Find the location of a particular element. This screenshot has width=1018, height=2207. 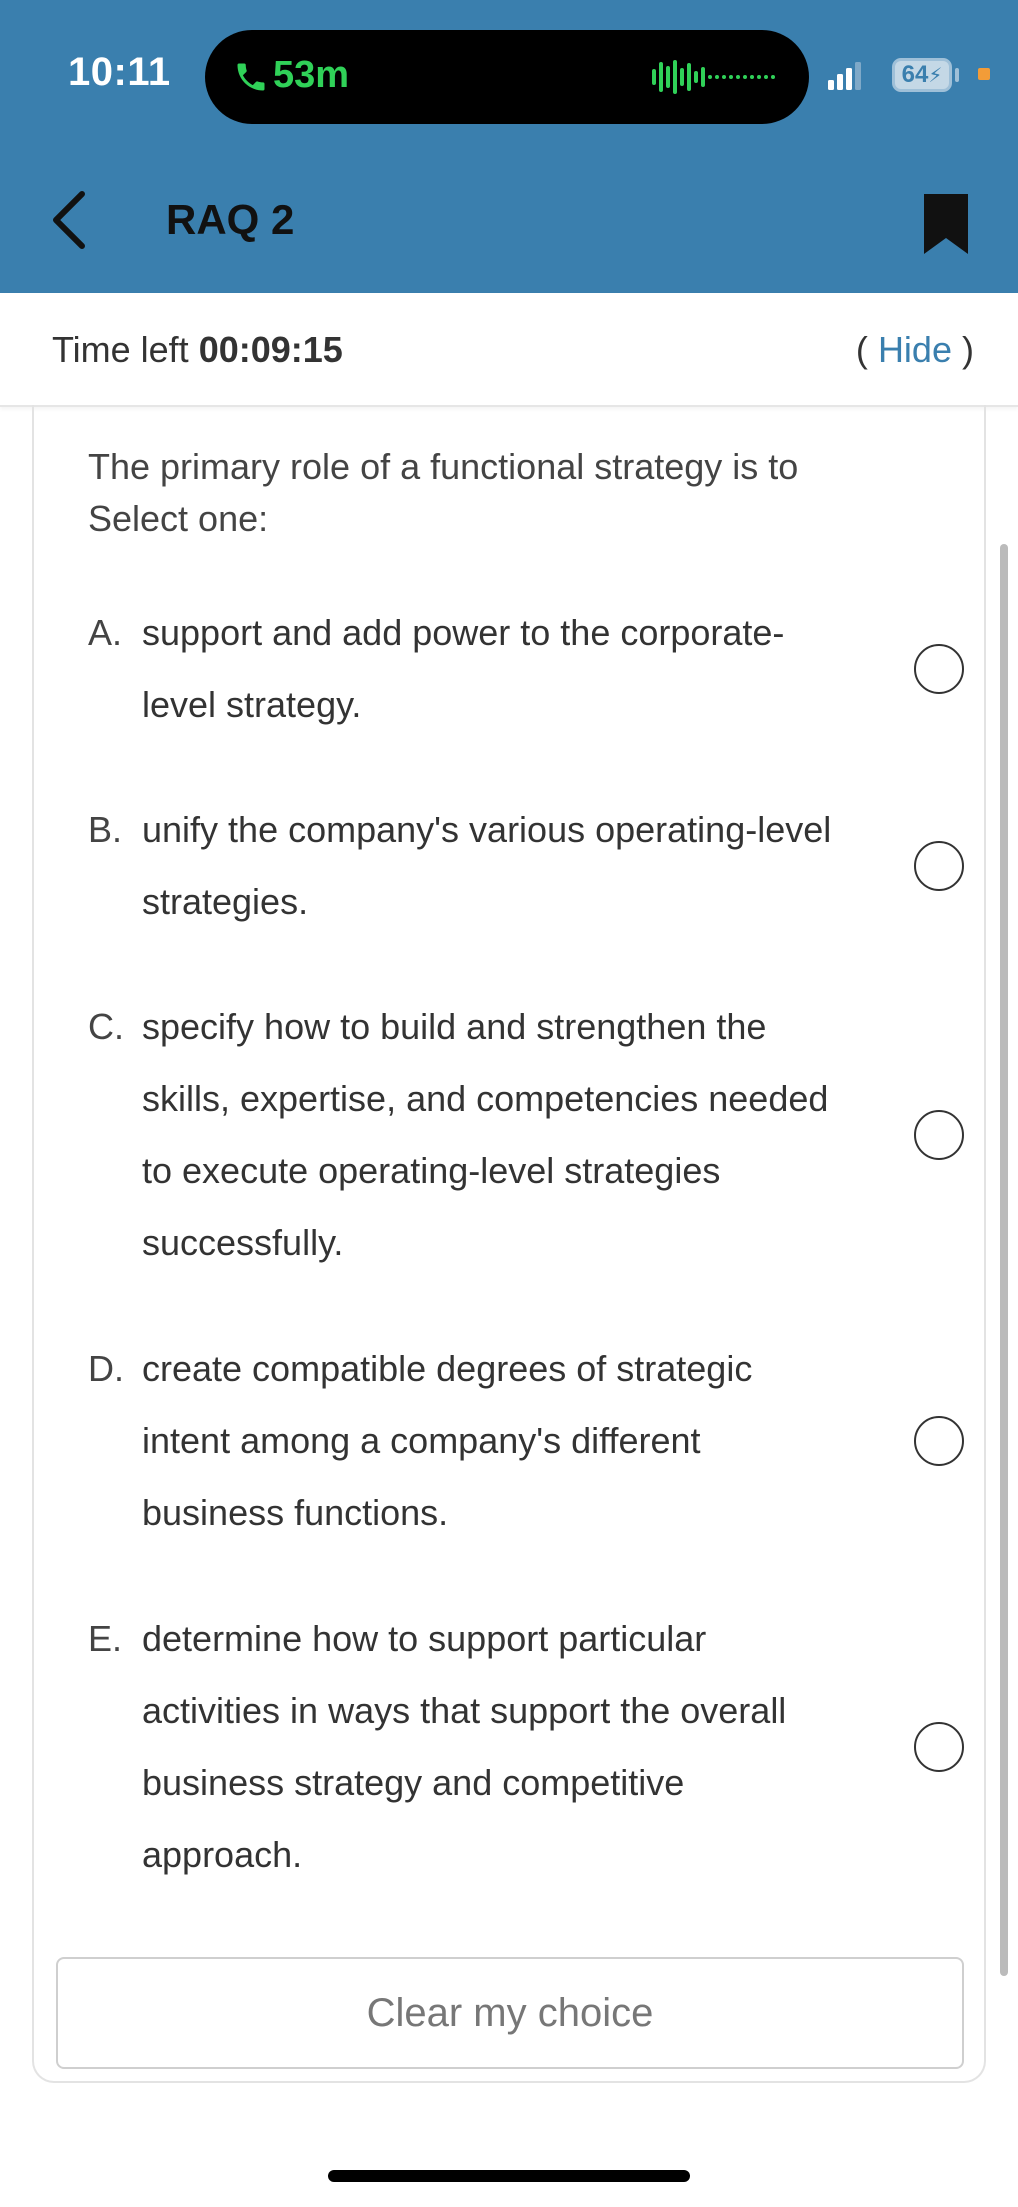

hide-open-paren: ( is located at coordinates (861, 349).